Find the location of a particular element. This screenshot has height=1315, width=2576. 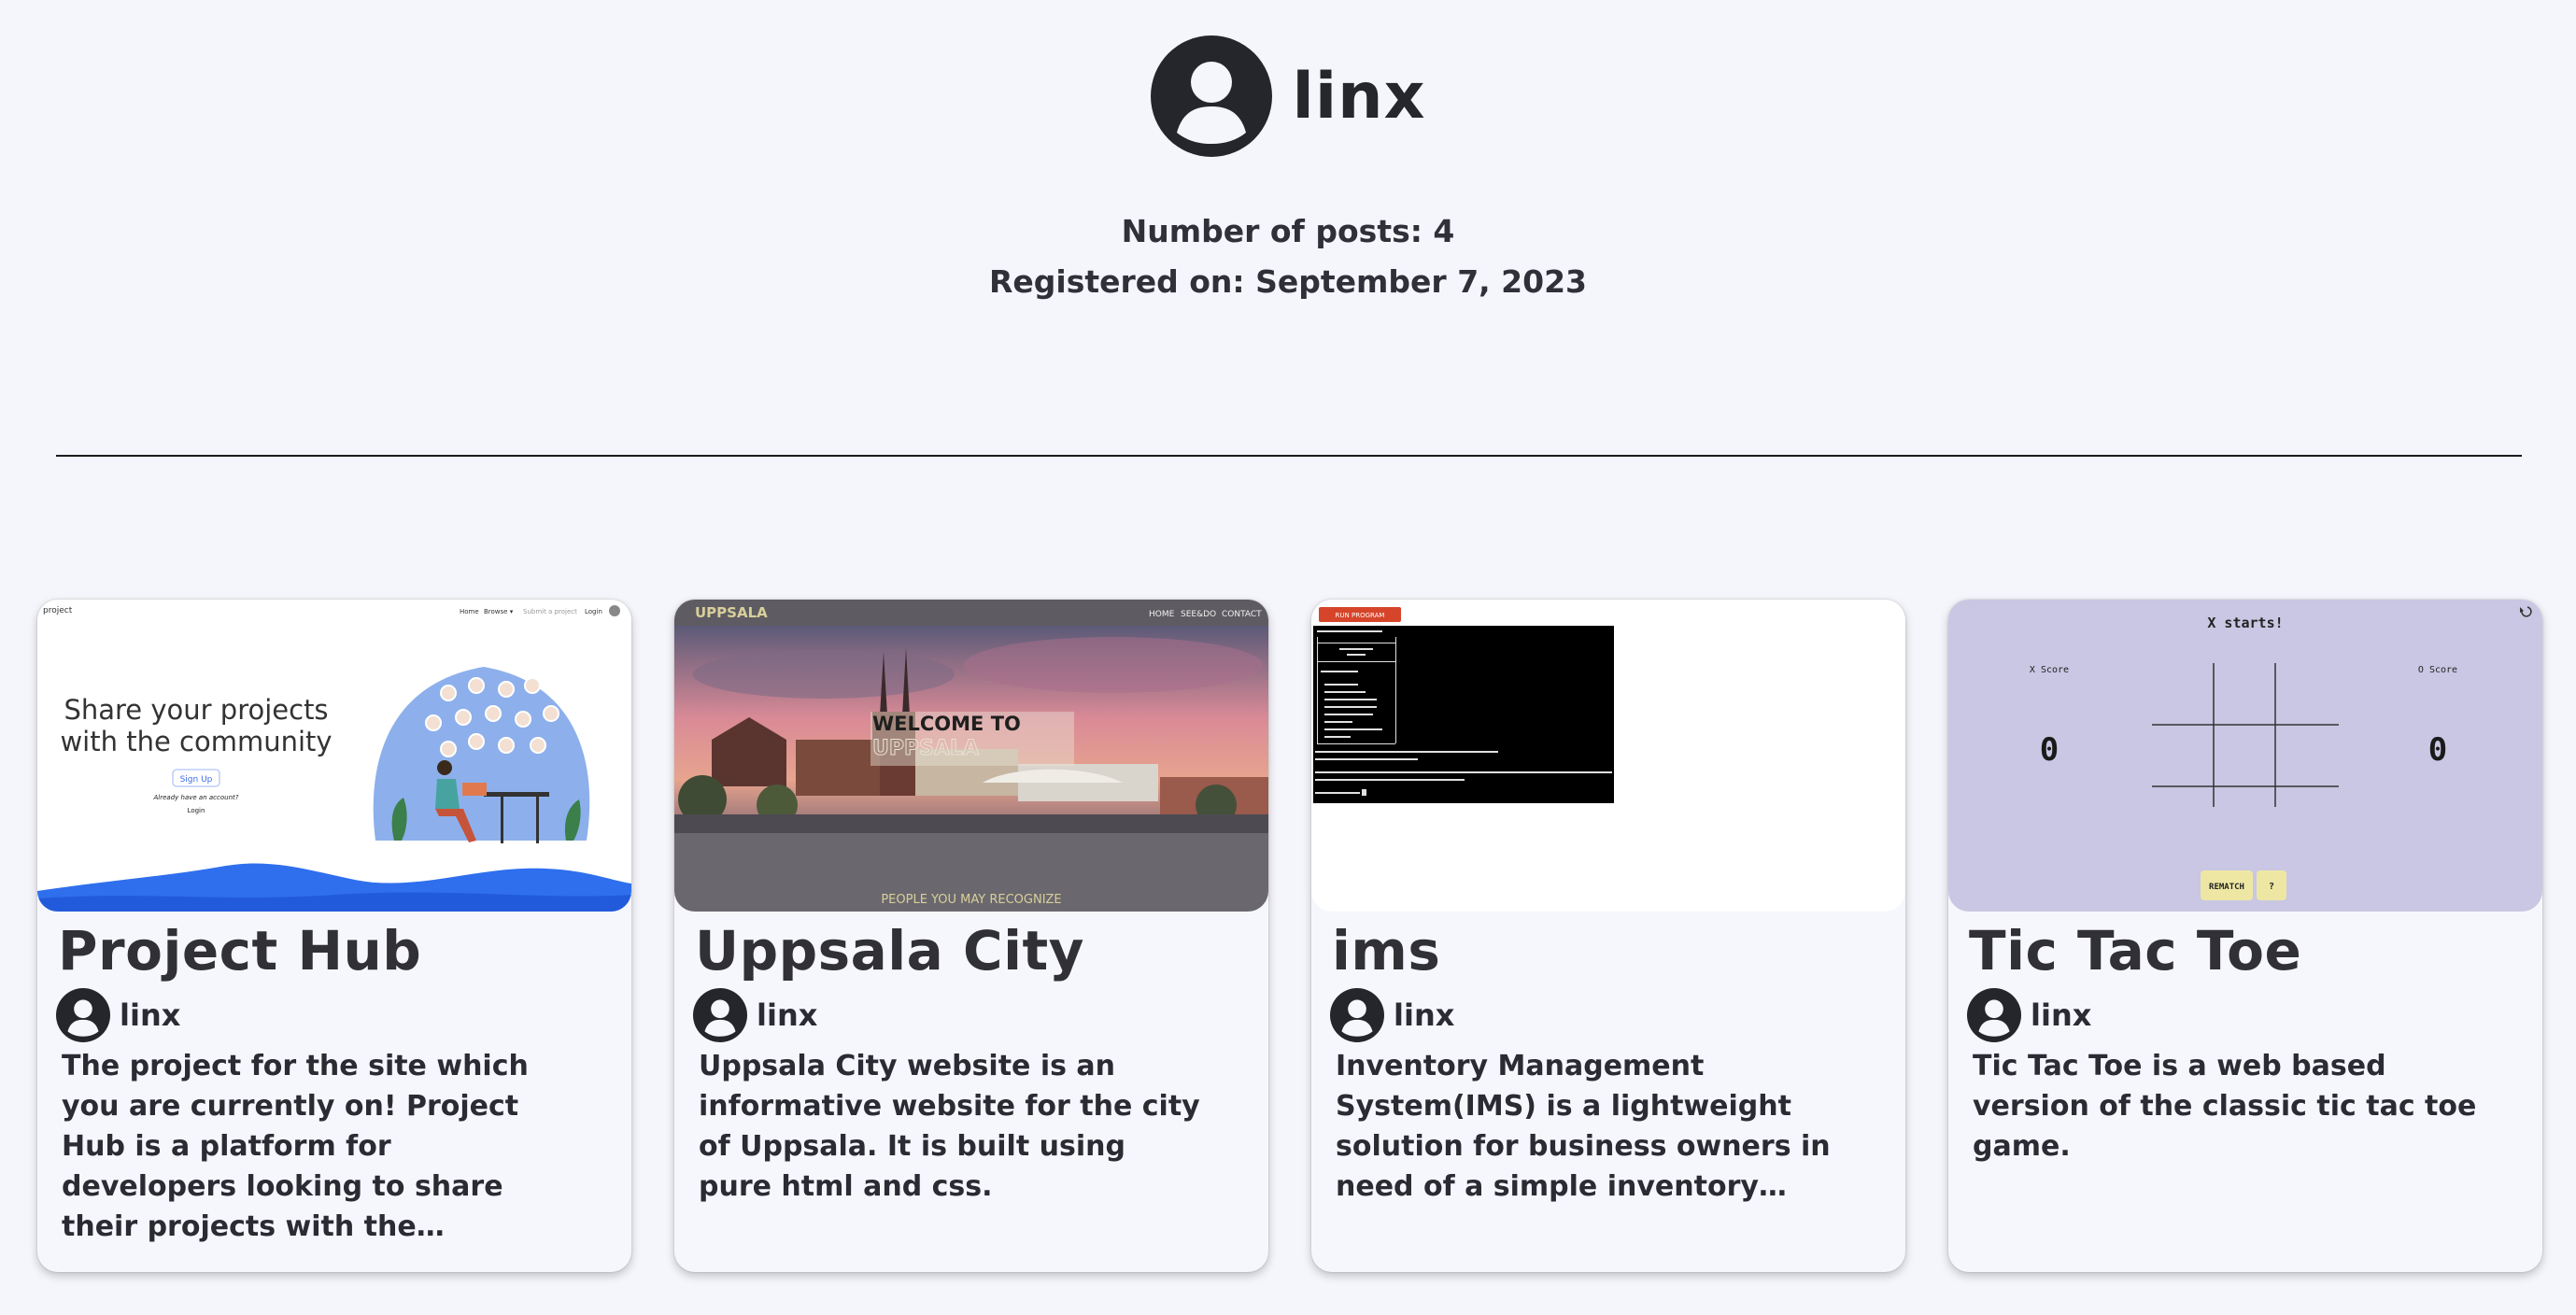

thumb-headline-line2: with the community is located at coordinates (196, 741).